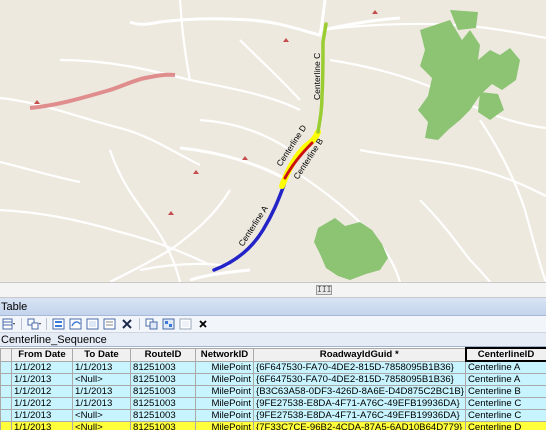 This screenshot has height=440, width=546. What do you see at coordinates (224, 354) in the screenshot?
I see `column-header-network-id: NetworkID` at bounding box center [224, 354].